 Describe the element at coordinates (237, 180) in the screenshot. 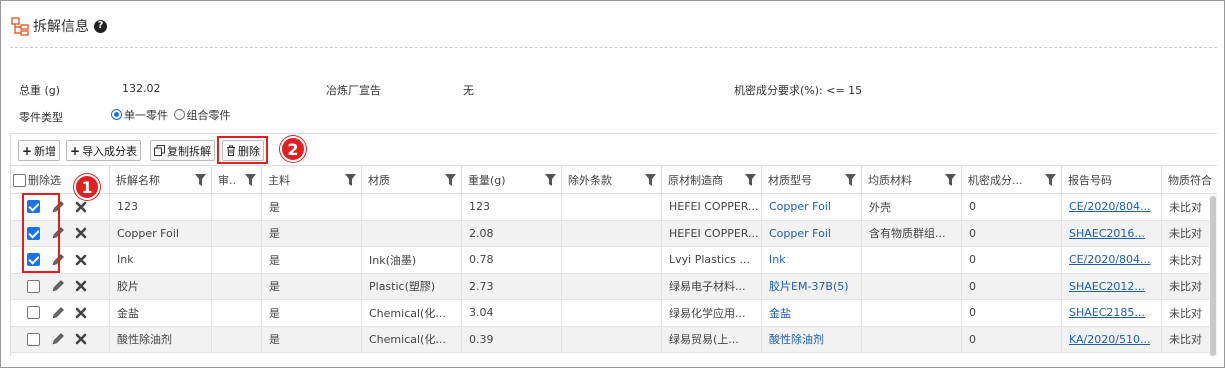

I see `column-header-2: 审..` at that location.